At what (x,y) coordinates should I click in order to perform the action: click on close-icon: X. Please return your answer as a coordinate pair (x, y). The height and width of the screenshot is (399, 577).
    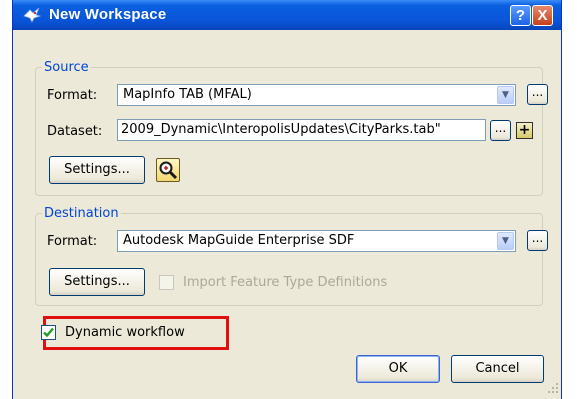
    Looking at the image, I should click on (542, 15).